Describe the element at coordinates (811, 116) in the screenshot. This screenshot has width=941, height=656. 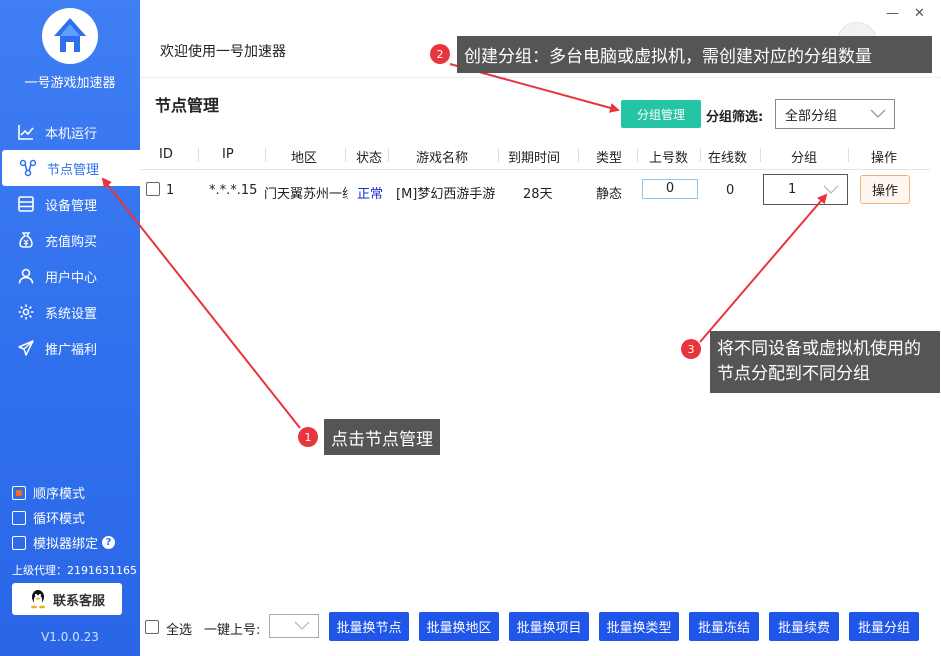
I see `group-filter-value: 全部分组` at that location.